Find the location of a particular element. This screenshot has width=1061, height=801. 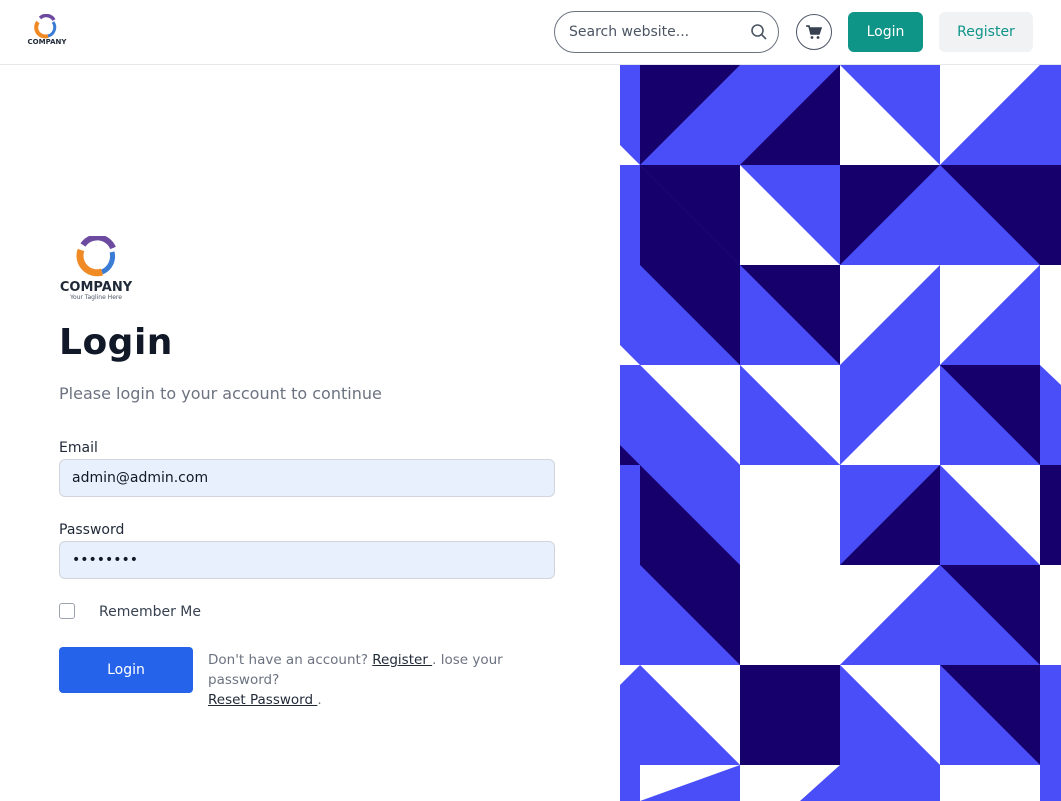

header-login-button: Login is located at coordinates (885, 32).